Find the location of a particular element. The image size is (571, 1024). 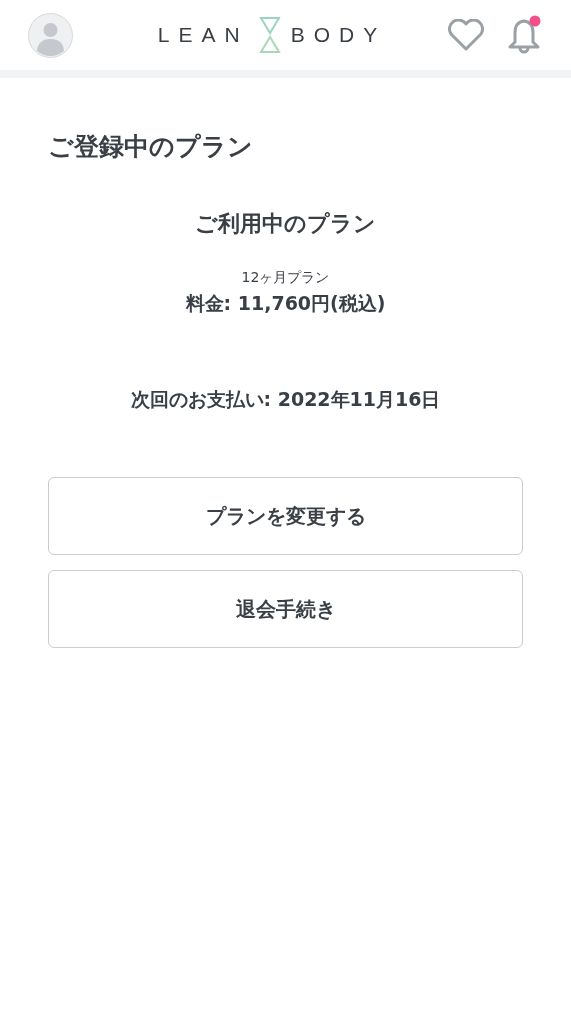

next-payment-date: 次回のお支払い: 2022年11月16日 is located at coordinates (285, 399).